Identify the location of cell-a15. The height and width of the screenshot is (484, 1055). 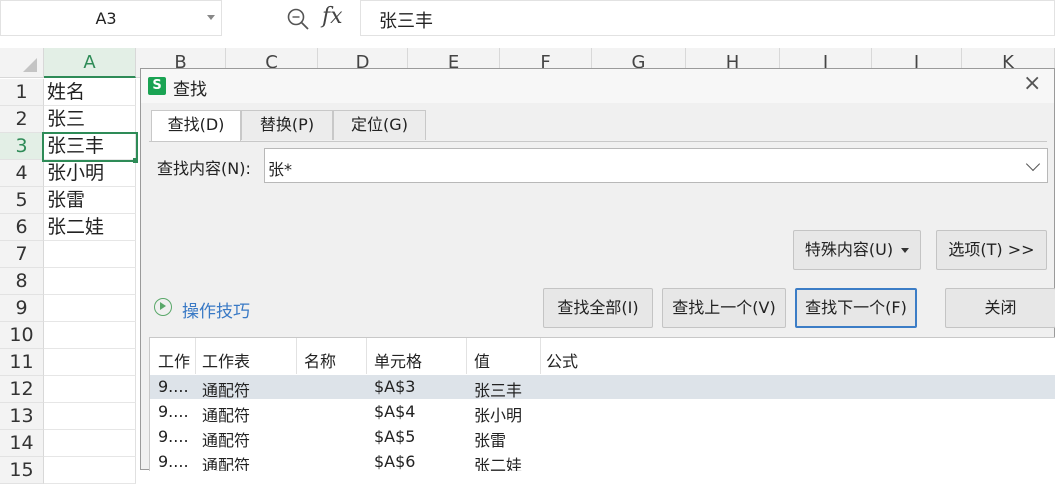
(90, 470).